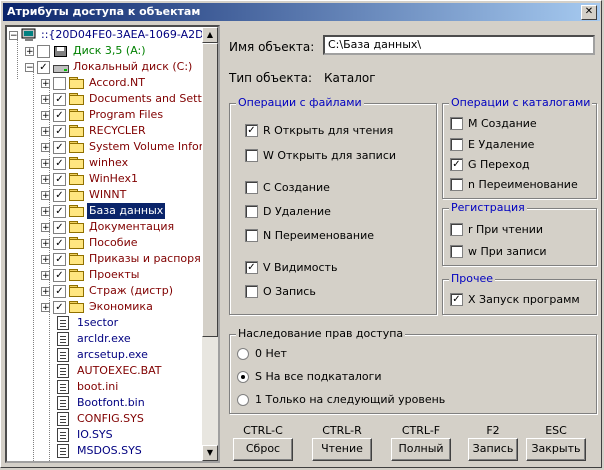  Describe the element at coordinates (105, 115) in the screenshot. I see `tree-item: + ✓ Program Files` at that location.